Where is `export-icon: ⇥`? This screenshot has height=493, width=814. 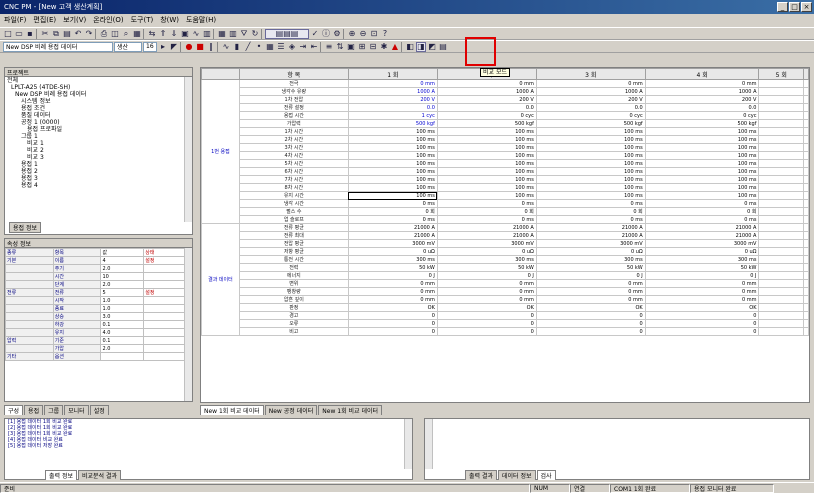
export-icon: ⇥ is located at coordinates (303, 47).